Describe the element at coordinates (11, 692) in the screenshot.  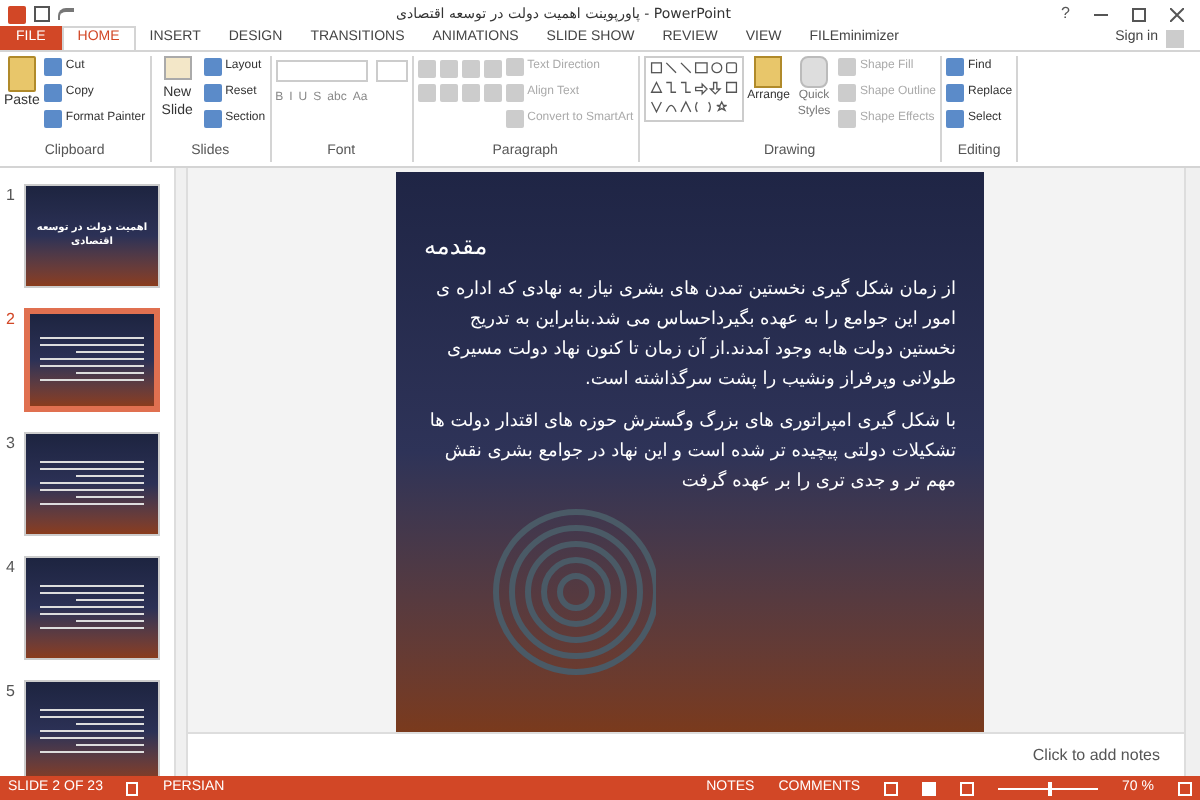
I see `slide-number: 5` at that location.